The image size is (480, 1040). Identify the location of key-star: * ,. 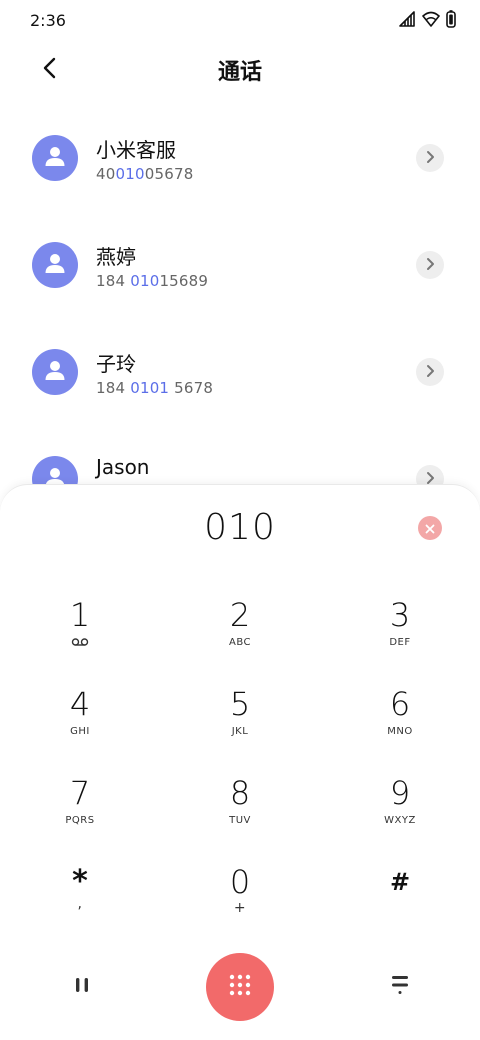
(80, 902).